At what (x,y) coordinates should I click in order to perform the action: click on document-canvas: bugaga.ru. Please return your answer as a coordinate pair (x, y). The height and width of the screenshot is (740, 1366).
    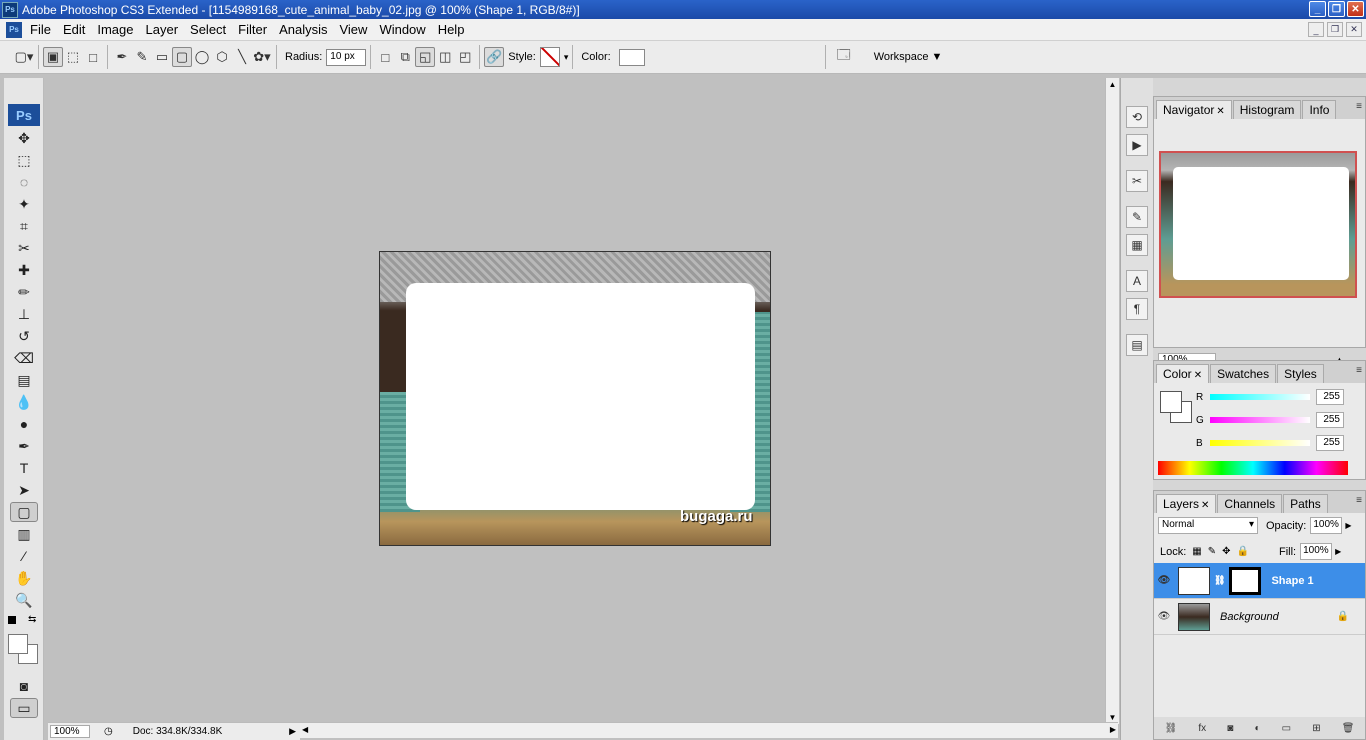
    Looking at the image, I should click on (575, 398).